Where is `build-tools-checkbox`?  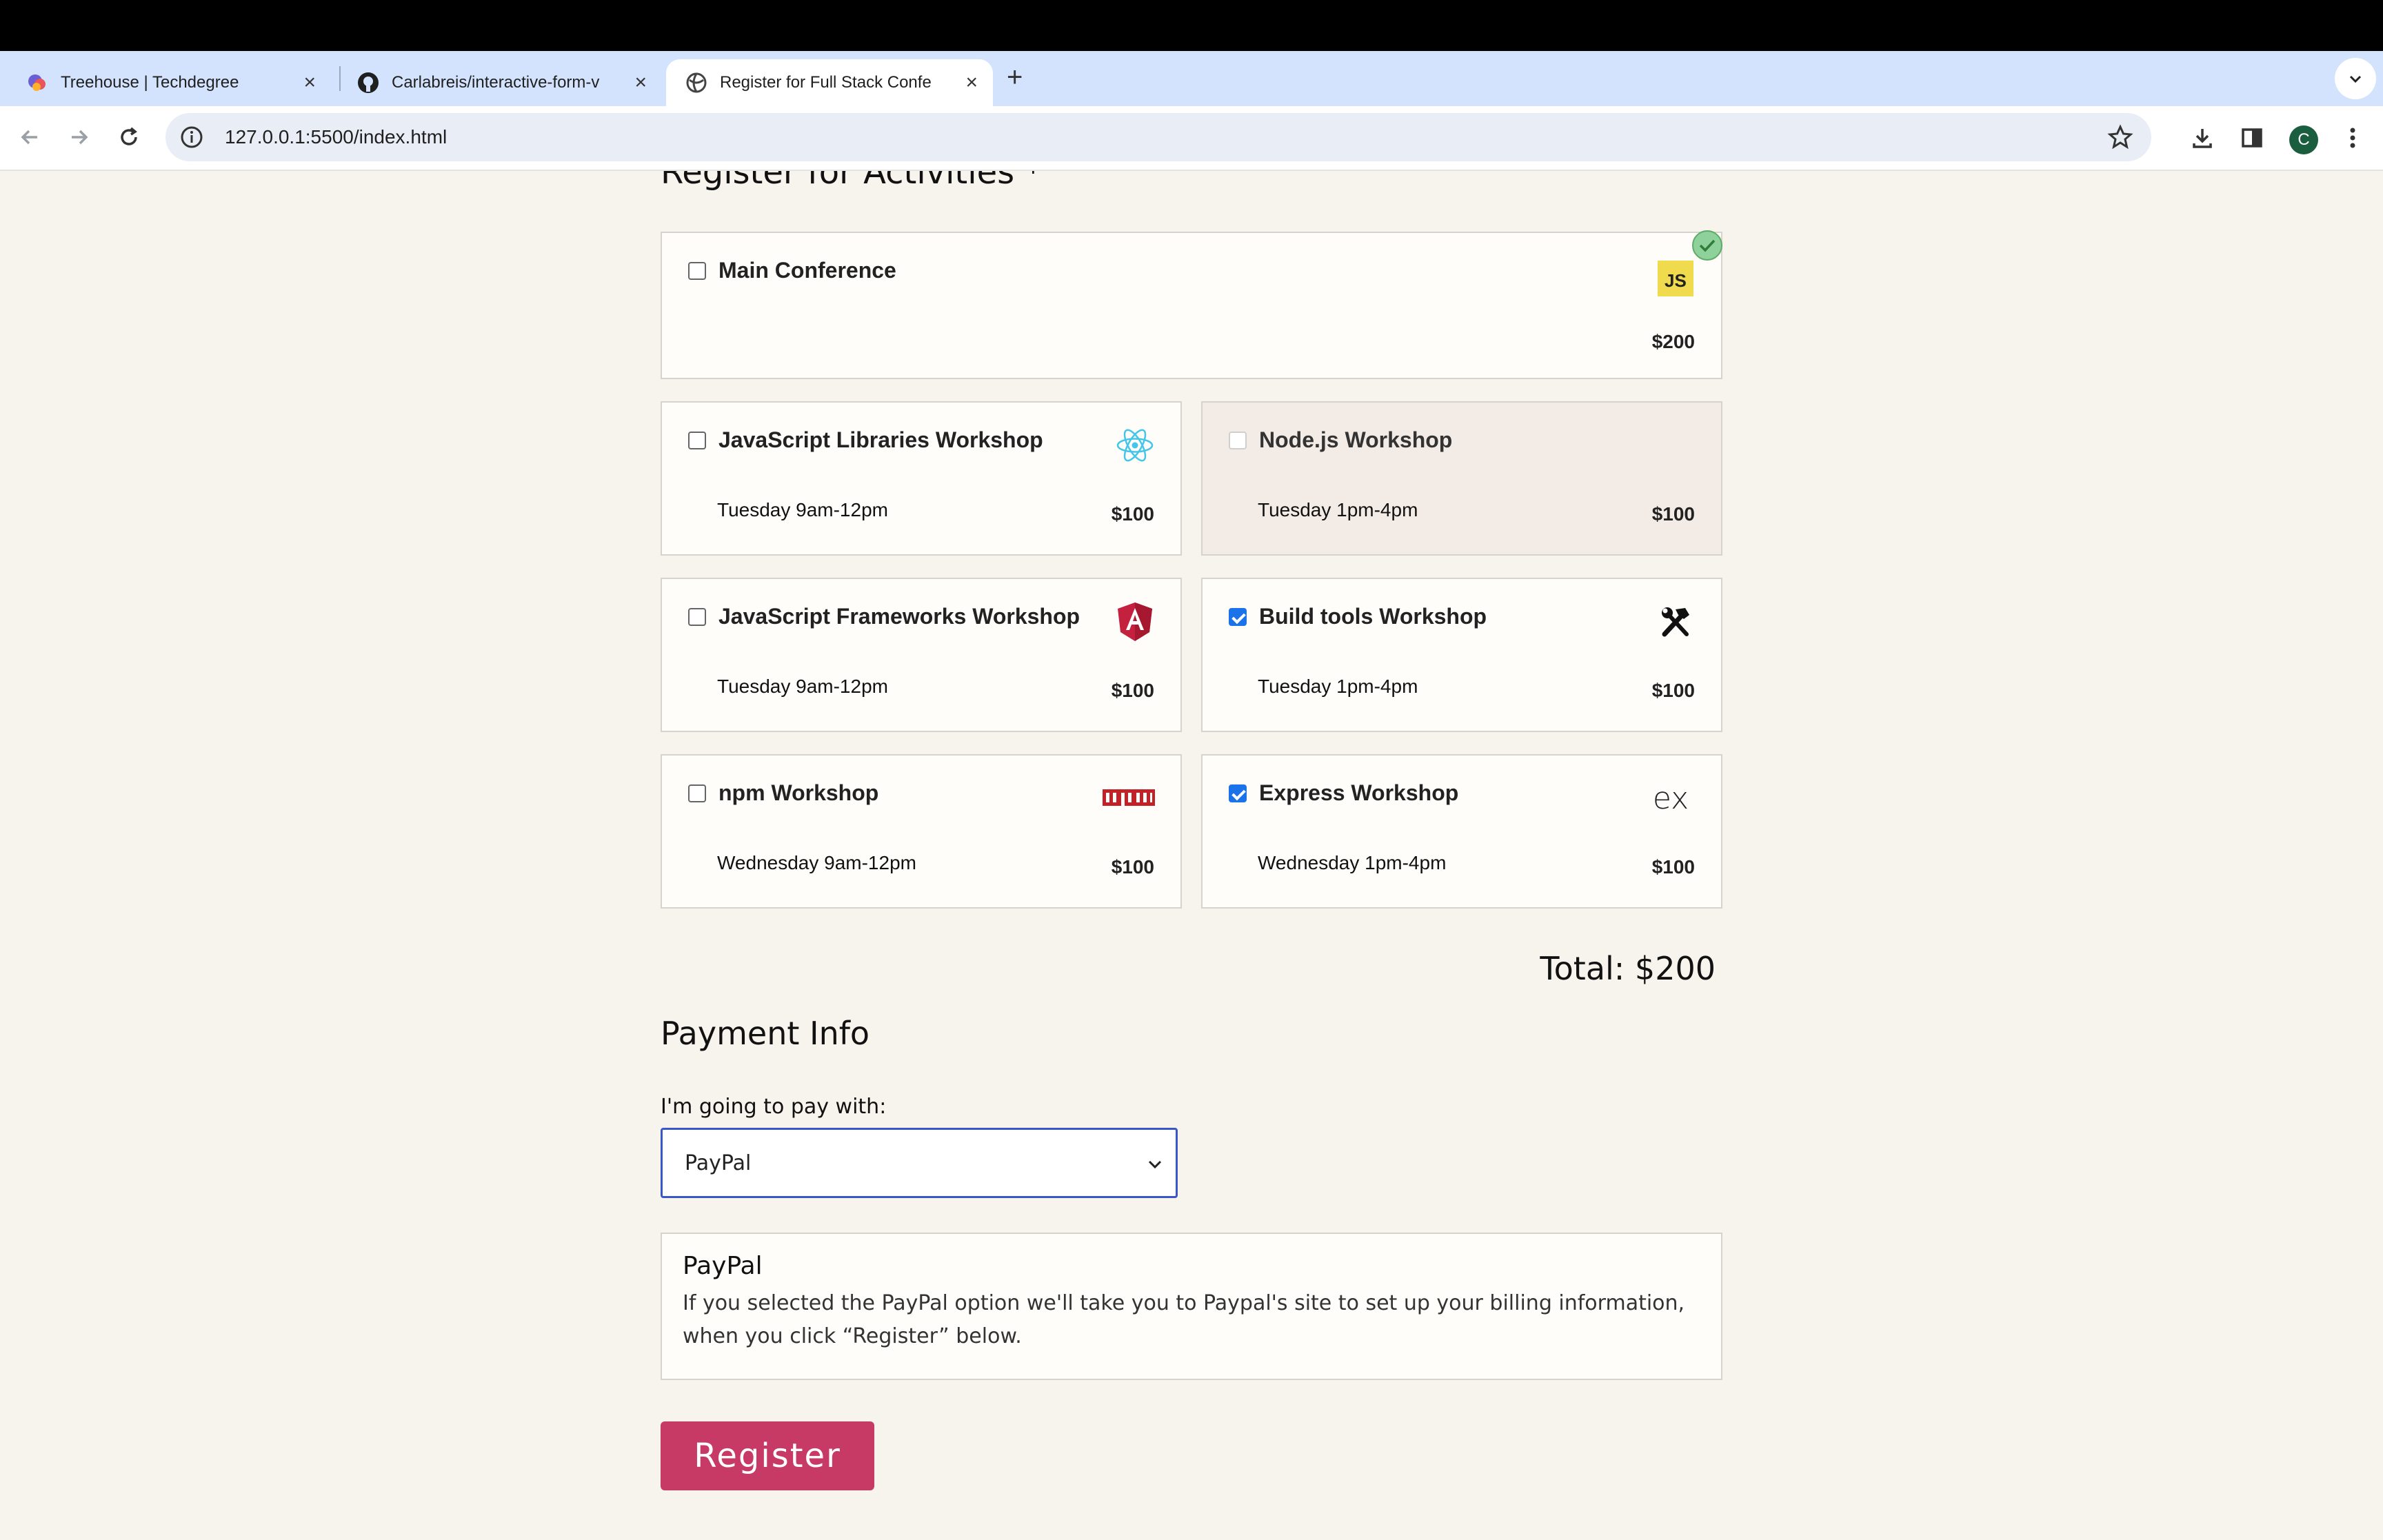 build-tools-checkbox is located at coordinates (1238, 617).